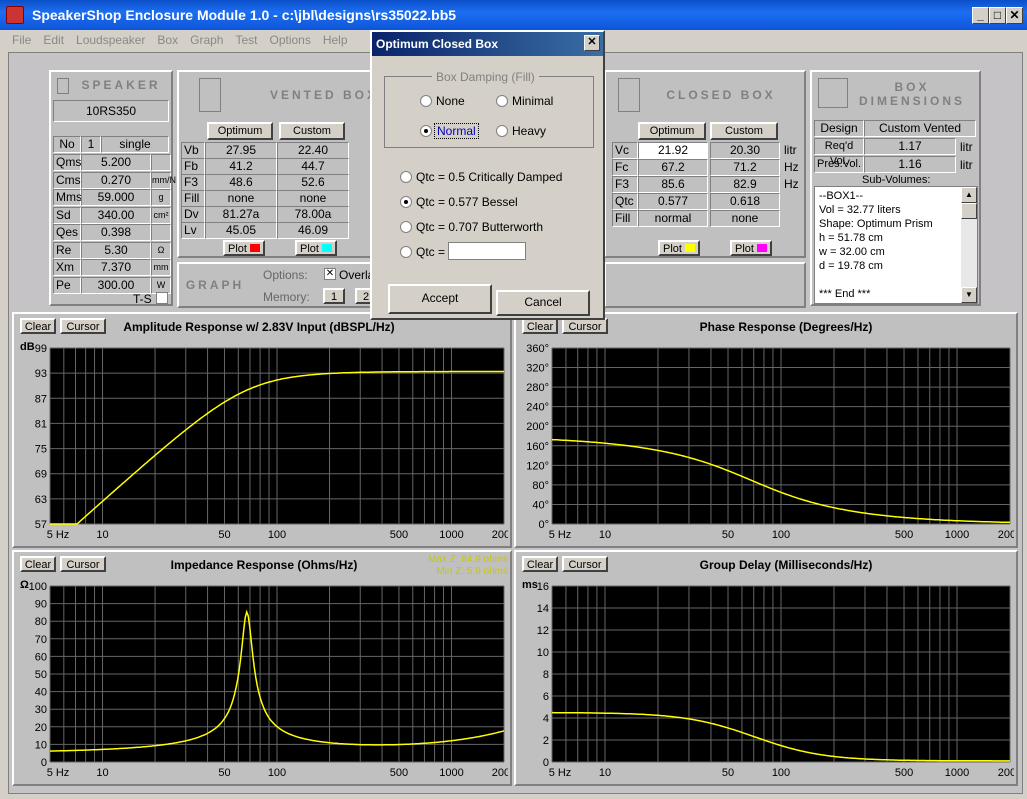 The width and height of the screenshot is (1027, 799). Describe the element at coordinates (313, 150) in the screenshot. I see `vented-custom-value: 22.40` at that location.